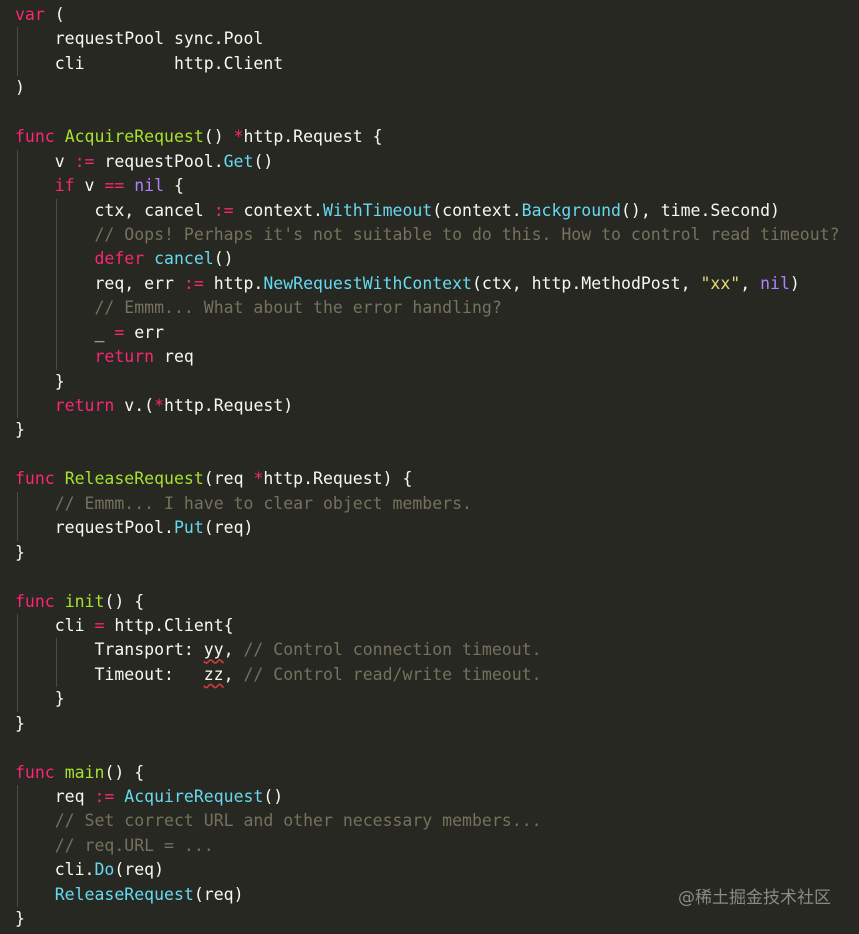  What do you see at coordinates (427, 773) in the screenshot?
I see `code-line: func main() {` at bounding box center [427, 773].